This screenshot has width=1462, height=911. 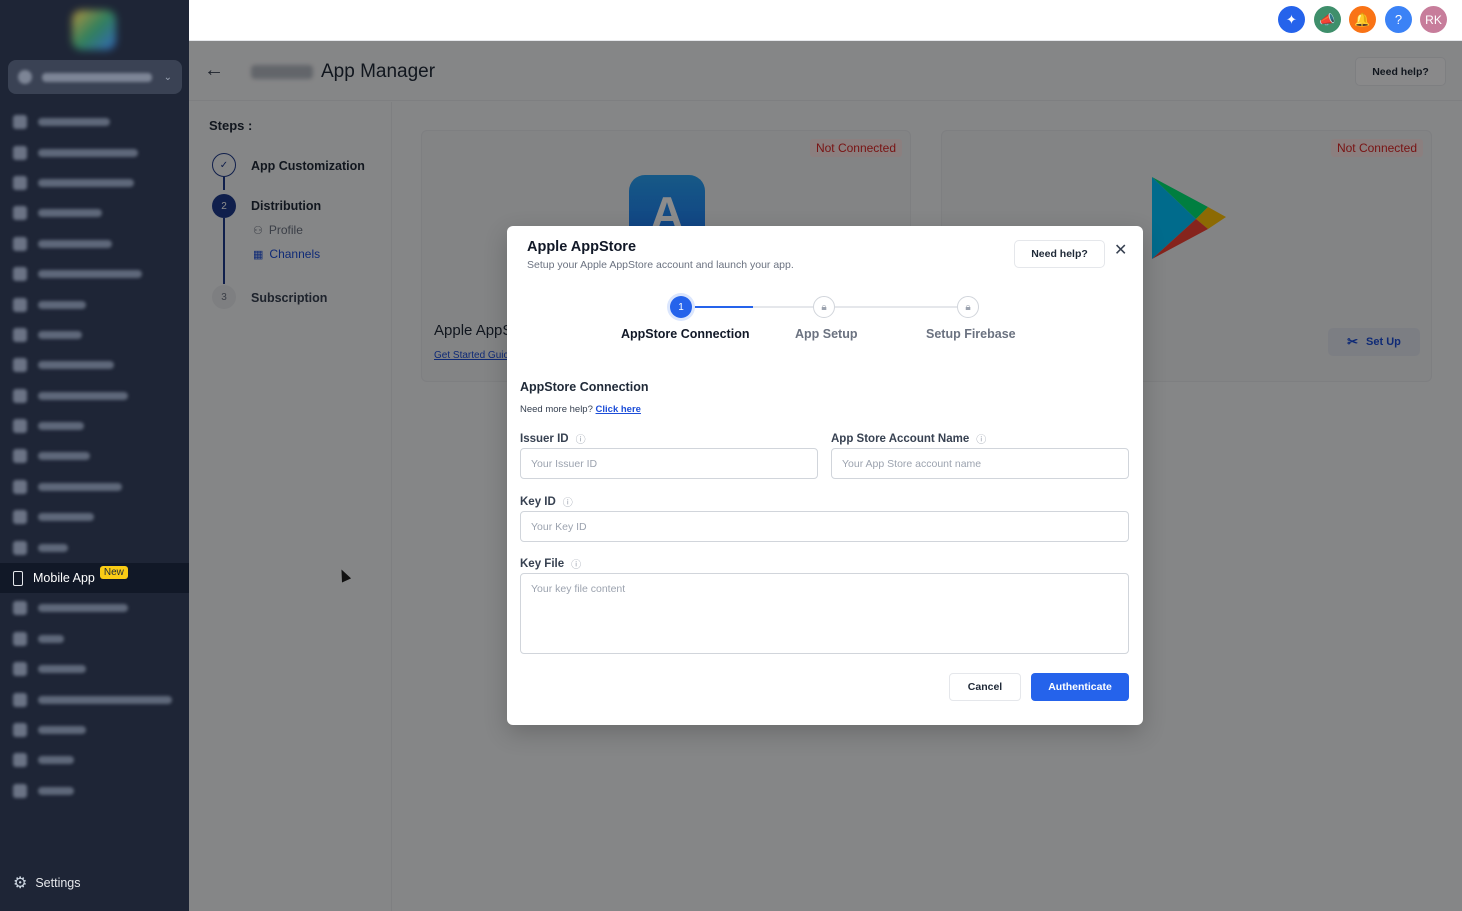 What do you see at coordinates (1327, 19) in the screenshot?
I see `megaphone-icon: 📣` at bounding box center [1327, 19].